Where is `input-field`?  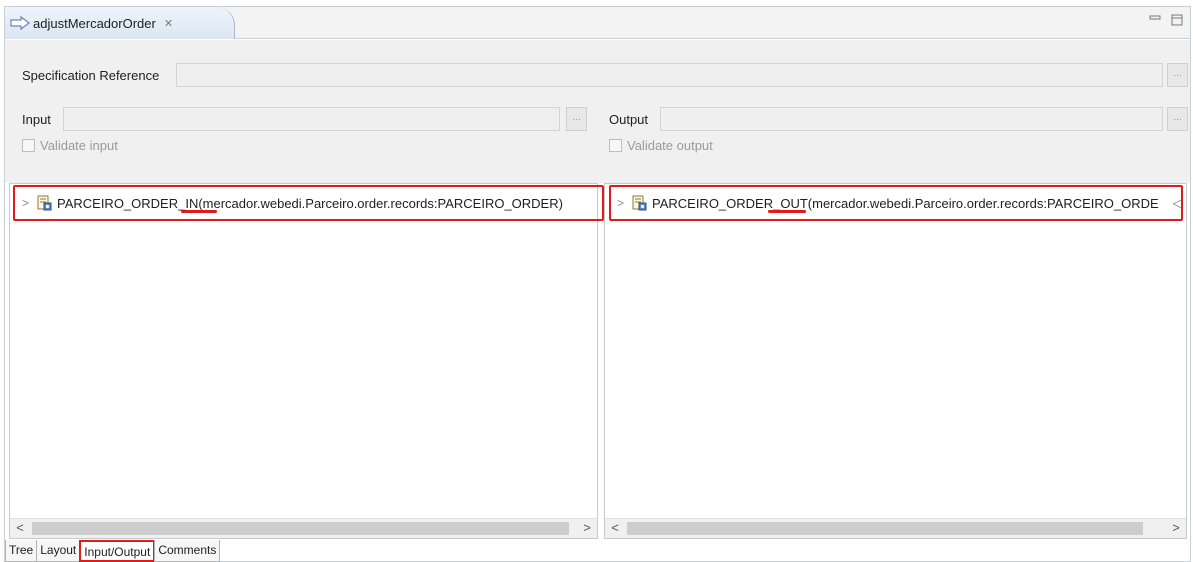 input-field is located at coordinates (311, 119).